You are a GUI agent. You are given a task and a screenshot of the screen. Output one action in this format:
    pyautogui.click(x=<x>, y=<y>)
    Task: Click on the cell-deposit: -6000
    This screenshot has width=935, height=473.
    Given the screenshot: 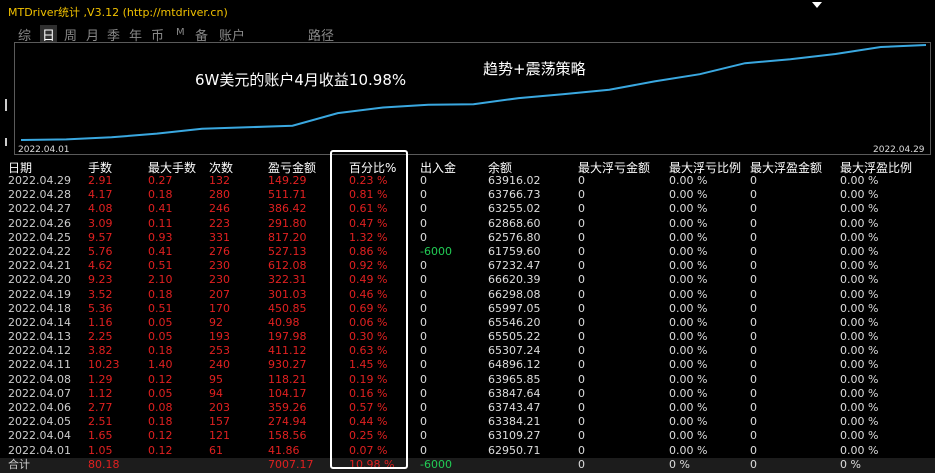 What is the action you would take?
    pyautogui.click(x=436, y=251)
    